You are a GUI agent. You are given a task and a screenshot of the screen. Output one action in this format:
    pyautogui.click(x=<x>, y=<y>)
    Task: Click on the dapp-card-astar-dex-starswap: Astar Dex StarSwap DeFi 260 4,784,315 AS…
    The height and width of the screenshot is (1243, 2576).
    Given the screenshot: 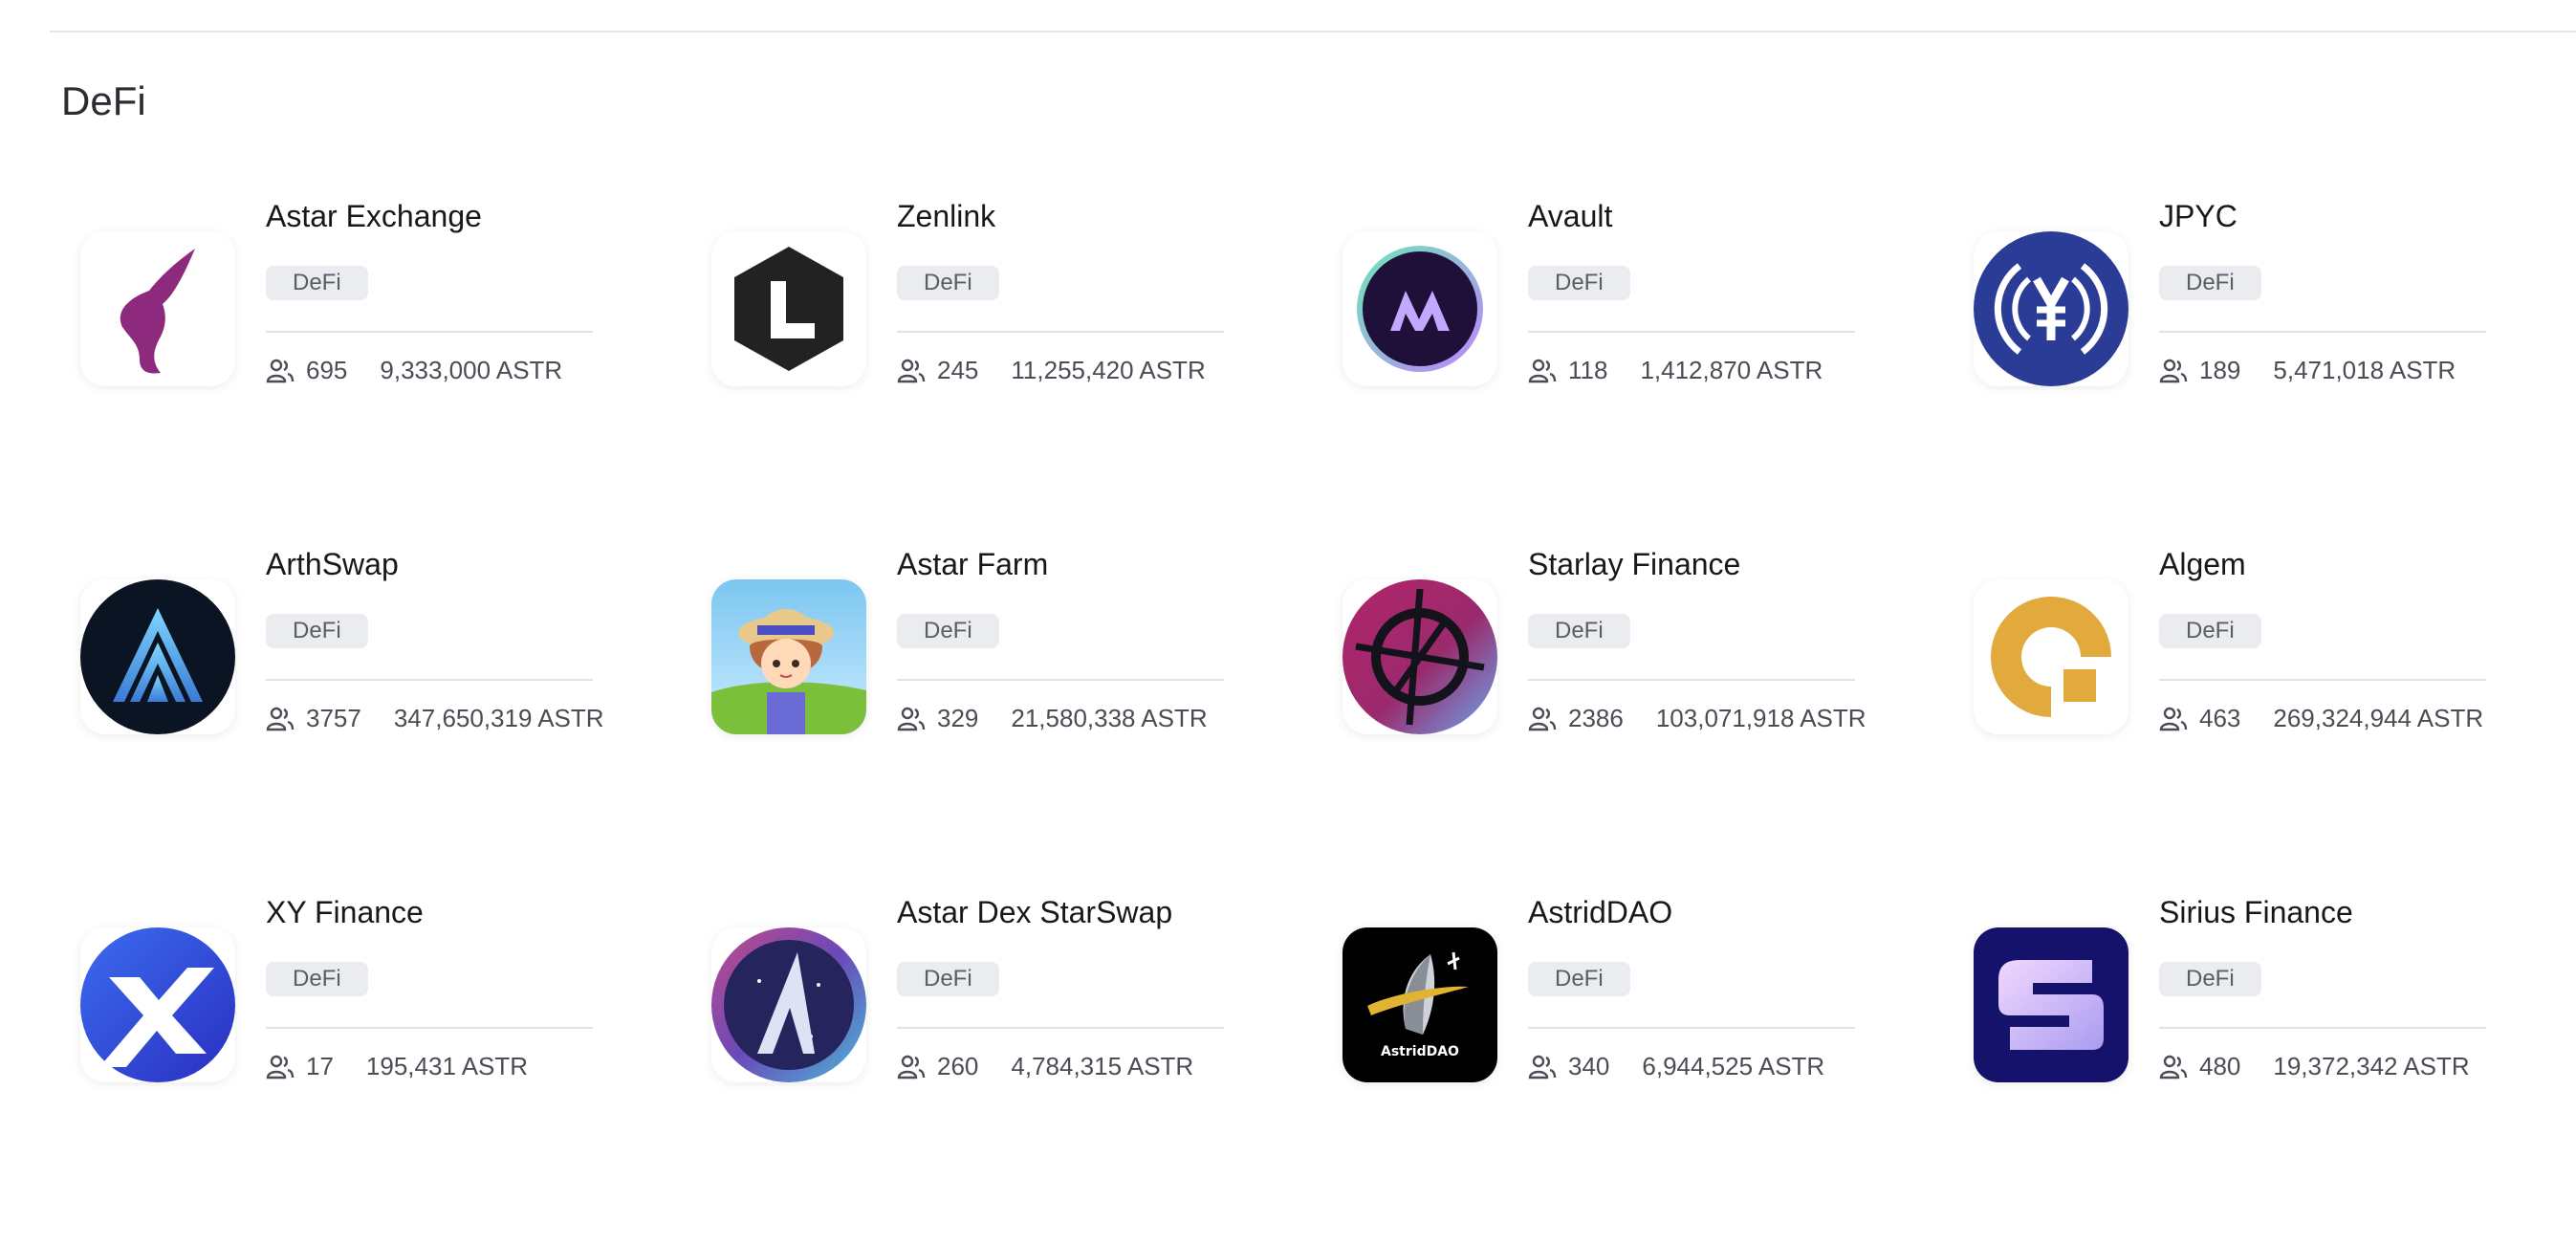 What is the action you would take?
    pyautogui.click(x=1027, y=1069)
    